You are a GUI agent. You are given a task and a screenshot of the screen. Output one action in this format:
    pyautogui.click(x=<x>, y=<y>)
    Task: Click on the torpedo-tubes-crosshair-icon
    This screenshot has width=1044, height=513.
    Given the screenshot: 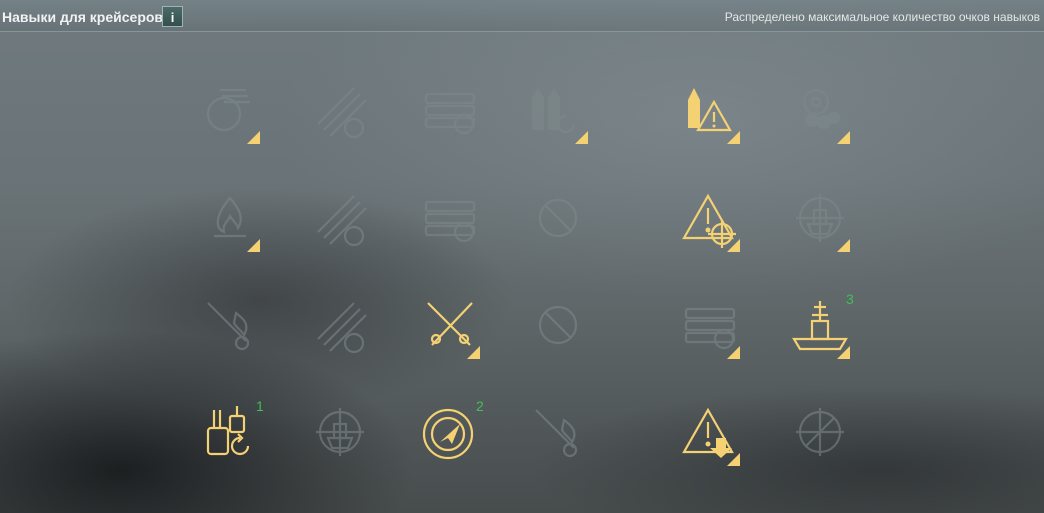 What is the action you would take?
    pyautogui.click(x=450, y=221)
    